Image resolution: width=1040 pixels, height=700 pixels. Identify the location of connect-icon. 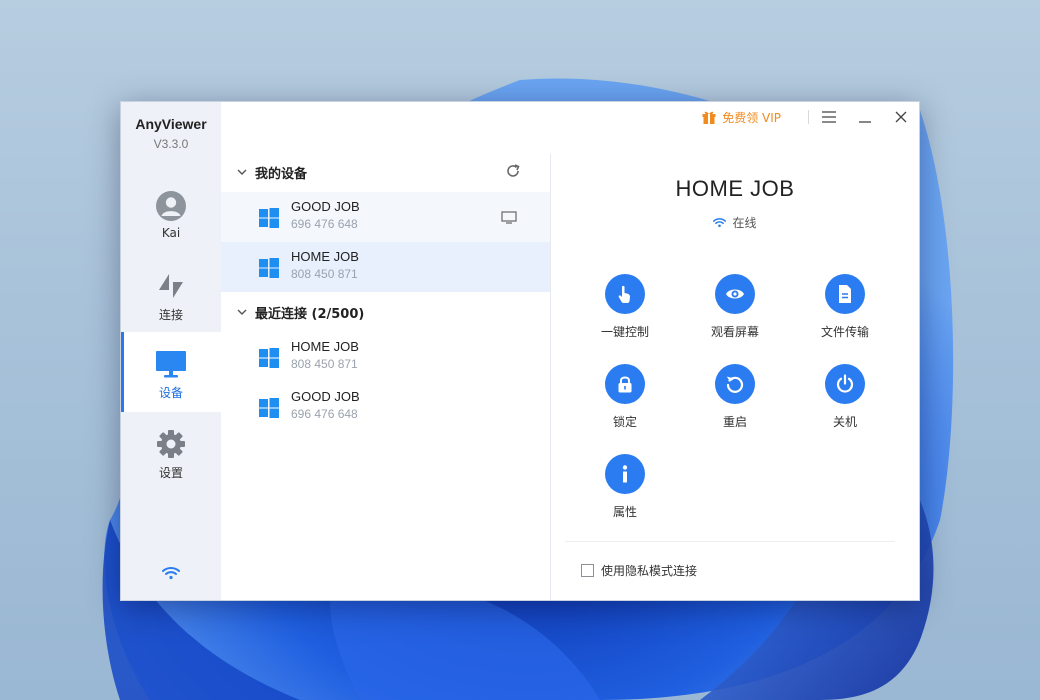
(171, 286).